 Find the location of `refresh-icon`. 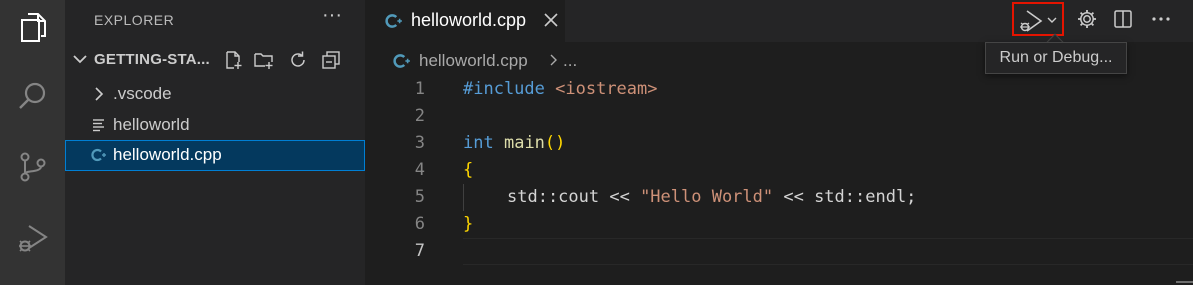

refresh-icon is located at coordinates (298, 59).